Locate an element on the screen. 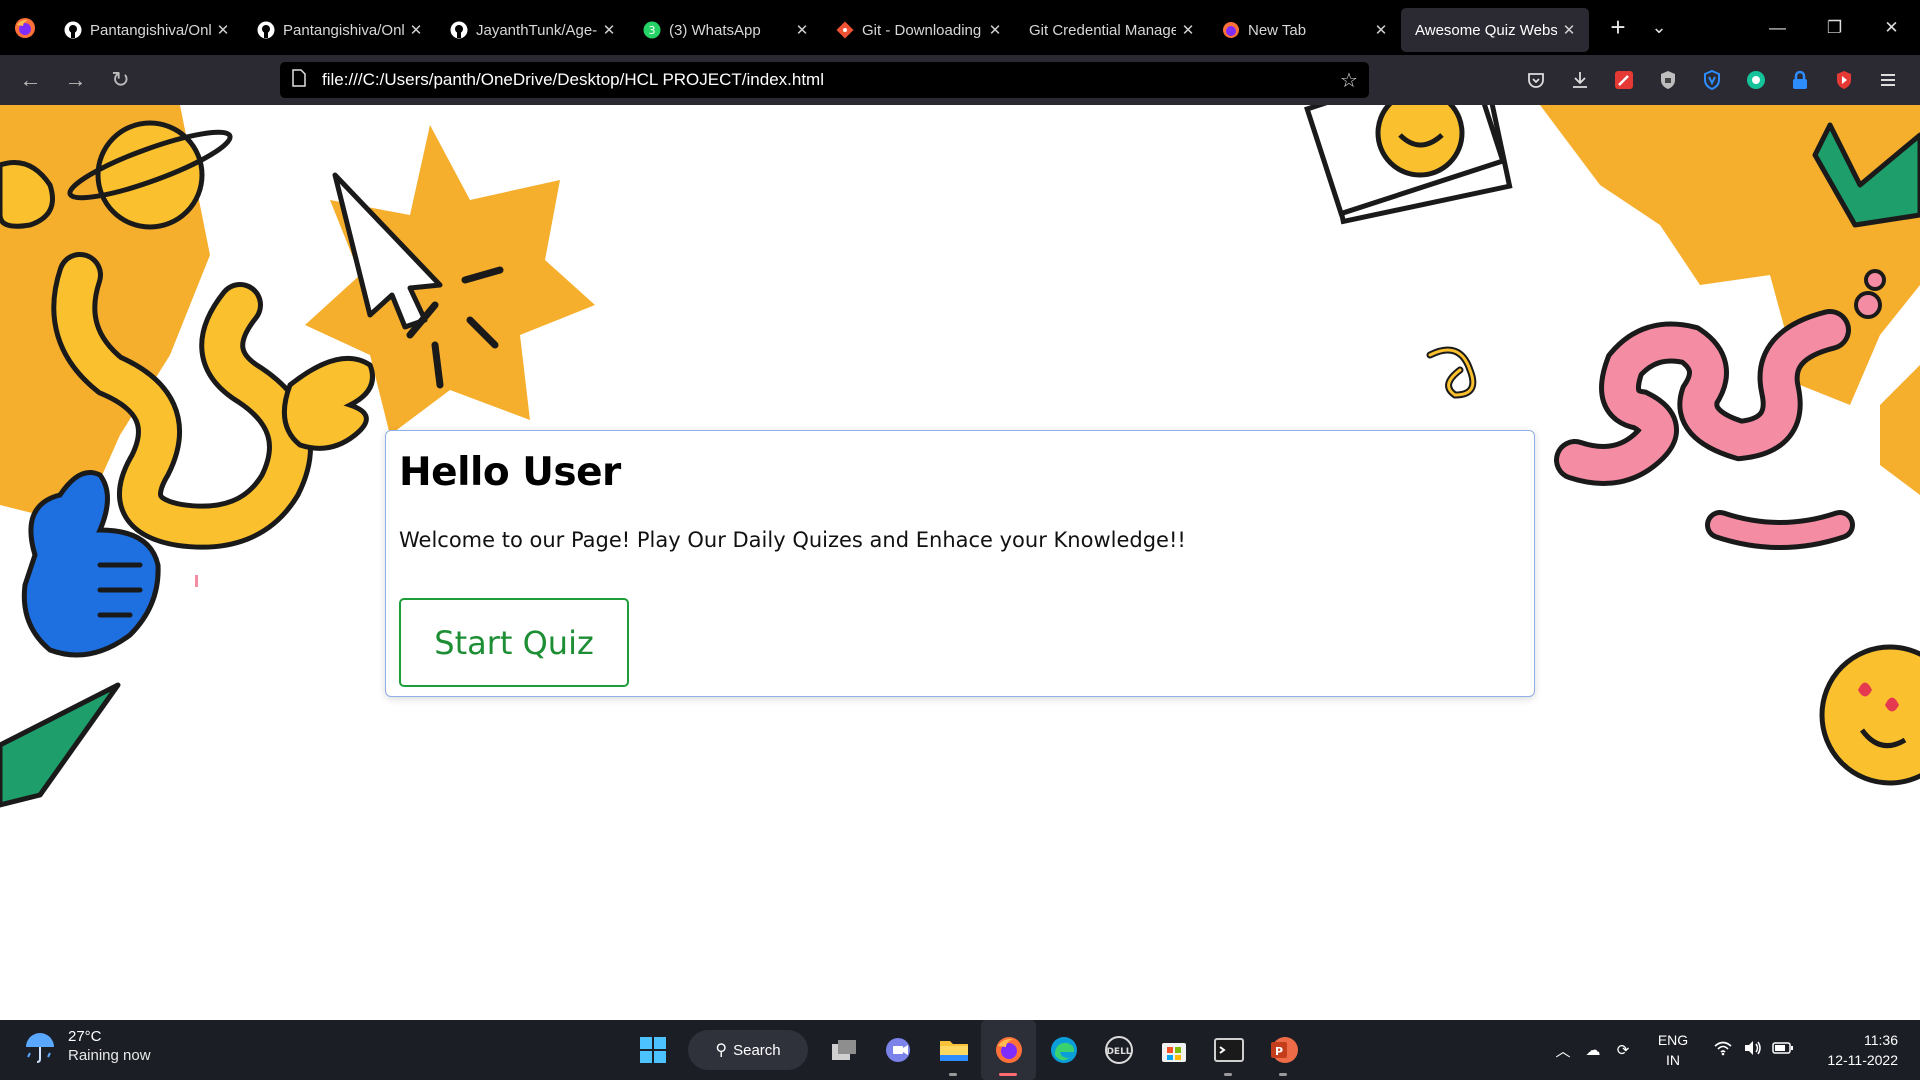 The image size is (1920, 1080). page-heading: Hello User is located at coordinates (510, 472).